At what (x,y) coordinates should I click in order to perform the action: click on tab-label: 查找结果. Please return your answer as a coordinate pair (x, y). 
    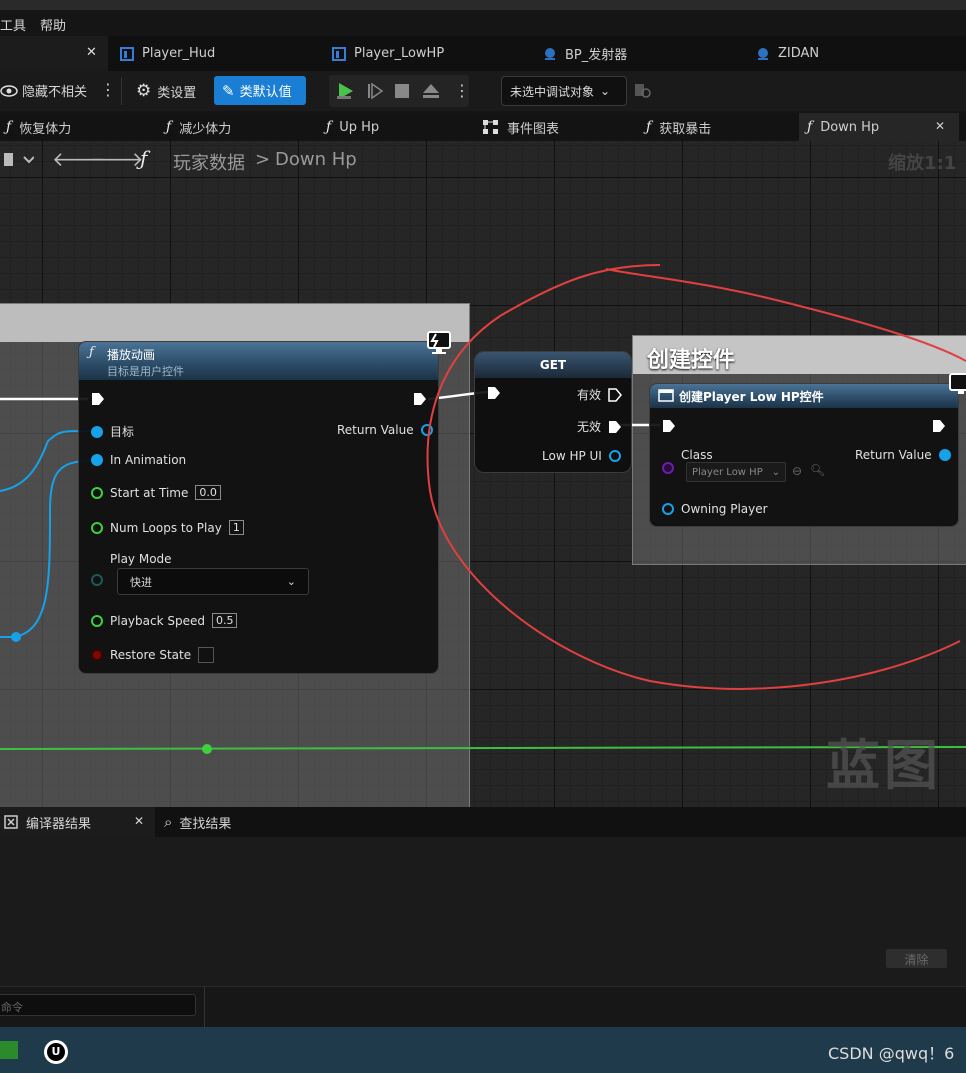
    Looking at the image, I should click on (205, 824).